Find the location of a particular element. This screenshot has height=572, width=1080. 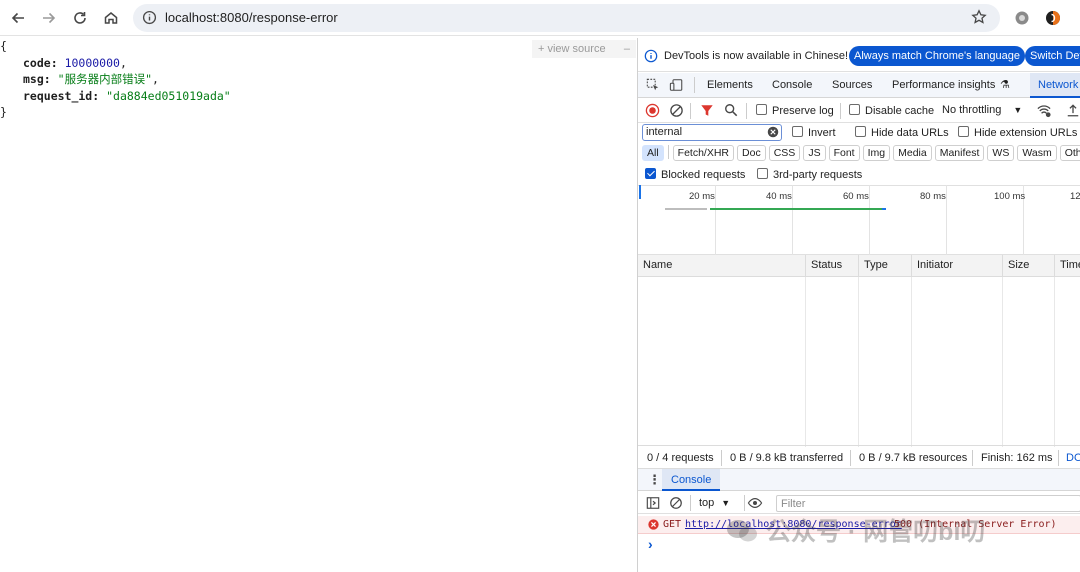

preserve-log-checkbox: Preserve log is located at coordinates (795, 110).